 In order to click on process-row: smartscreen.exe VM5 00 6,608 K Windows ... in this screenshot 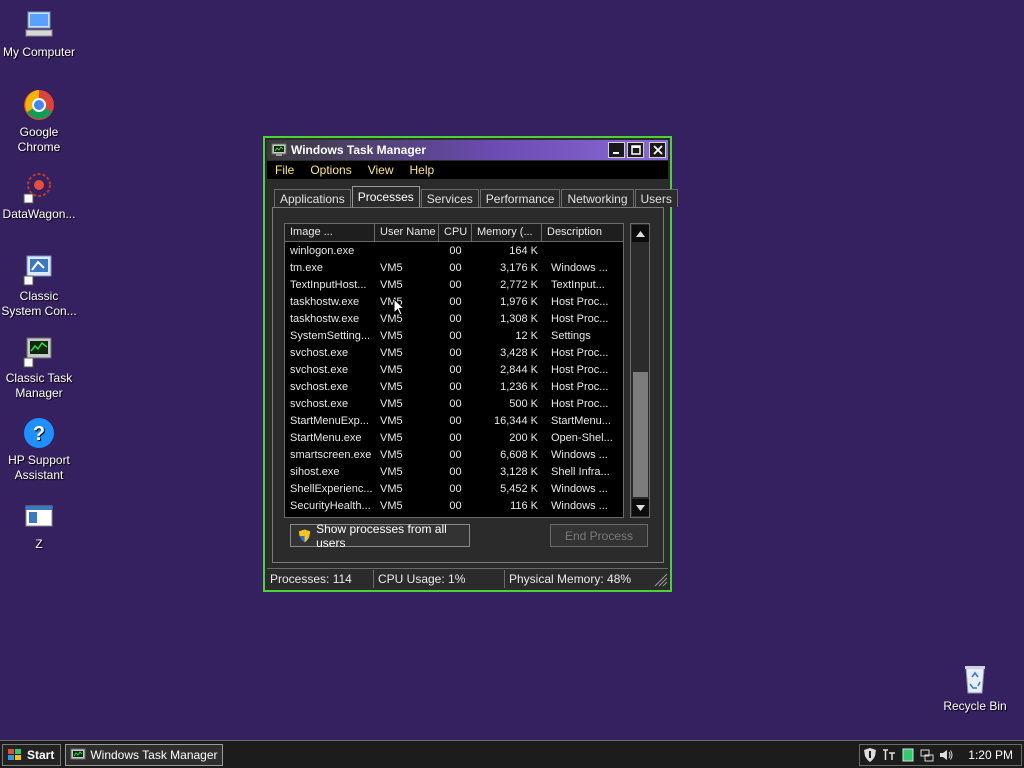, I will do `click(454, 454)`.